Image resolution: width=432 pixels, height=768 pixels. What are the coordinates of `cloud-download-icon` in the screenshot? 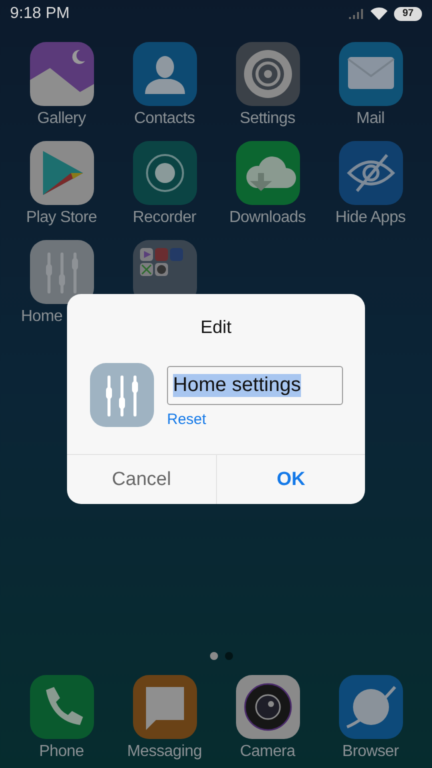 It's located at (268, 173).